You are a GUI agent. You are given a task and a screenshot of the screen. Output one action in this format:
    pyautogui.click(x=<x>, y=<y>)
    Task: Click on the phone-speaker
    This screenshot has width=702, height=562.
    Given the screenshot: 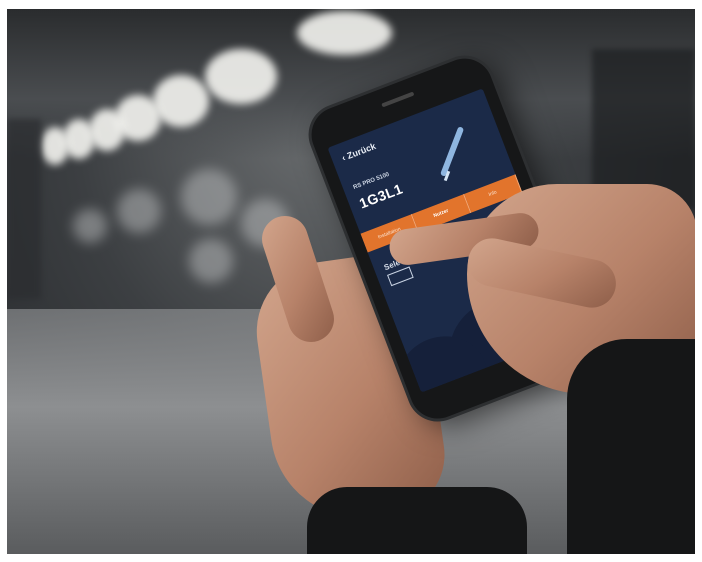 What is the action you would take?
    pyautogui.click(x=398, y=99)
    